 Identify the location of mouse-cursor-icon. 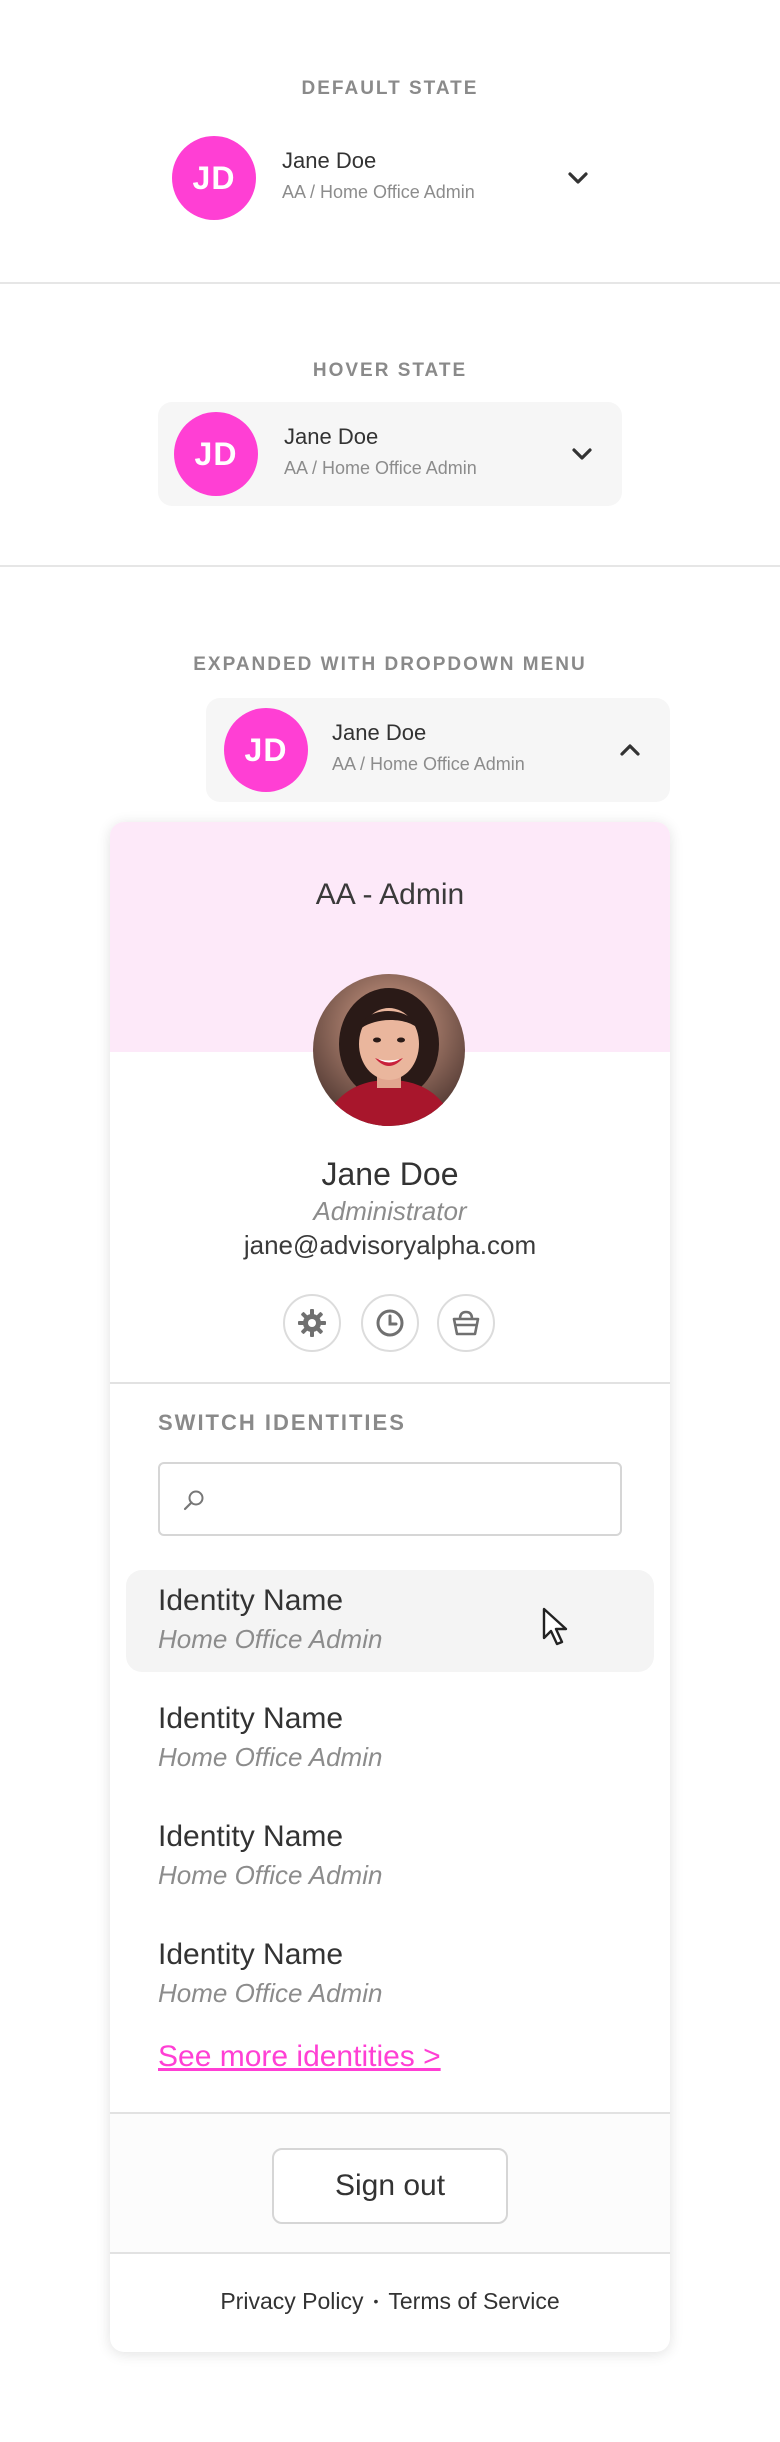
(555, 1626).